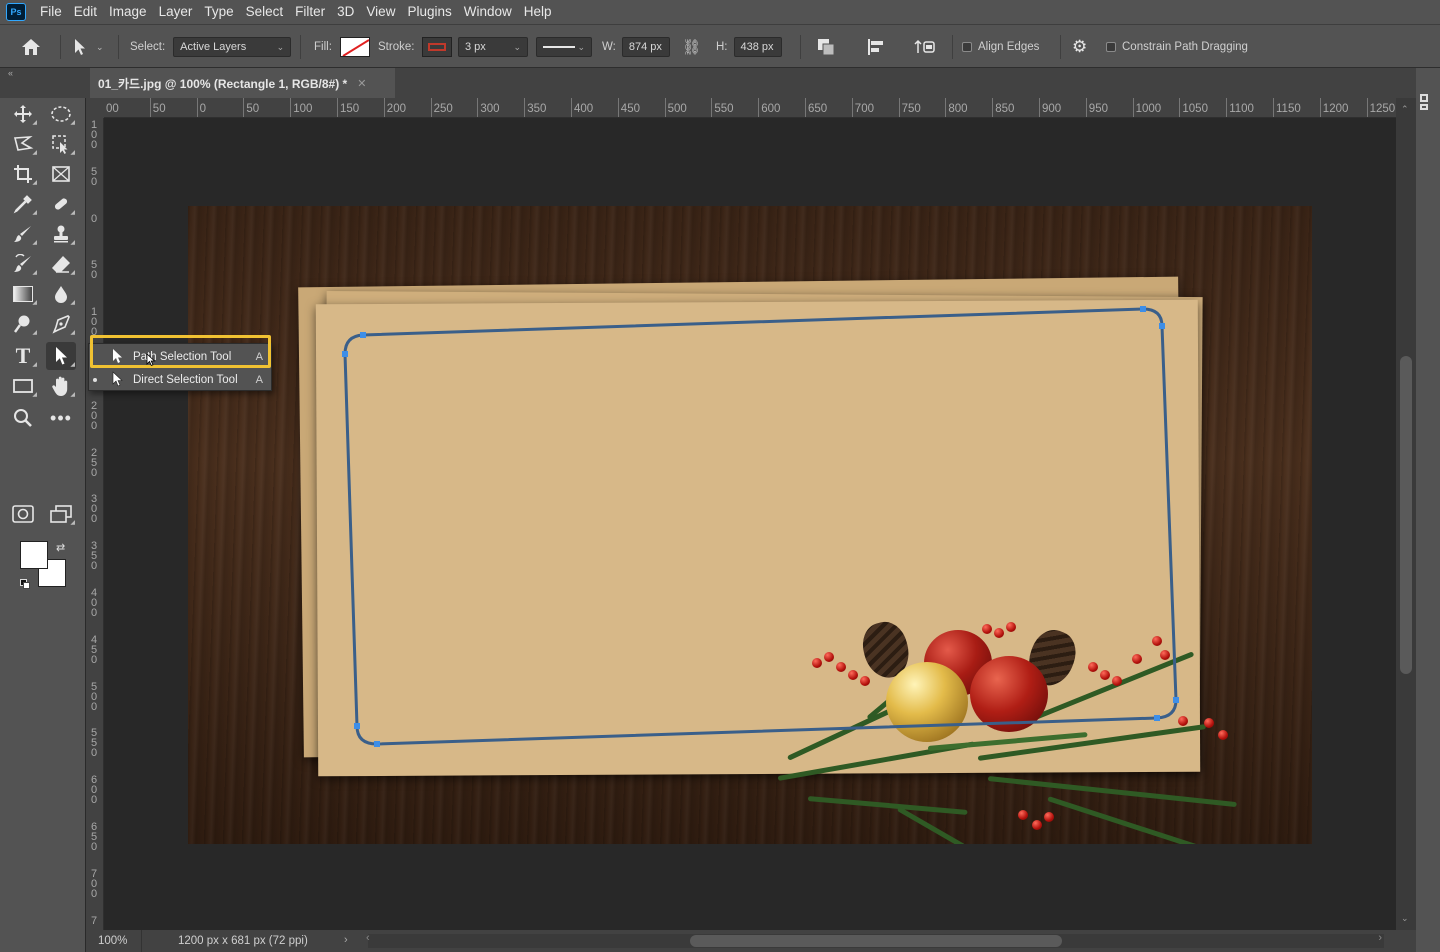  Describe the element at coordinates (493, 47) in the screenshot. I see `stroke-width-field: 3 px ⌄` at that location.